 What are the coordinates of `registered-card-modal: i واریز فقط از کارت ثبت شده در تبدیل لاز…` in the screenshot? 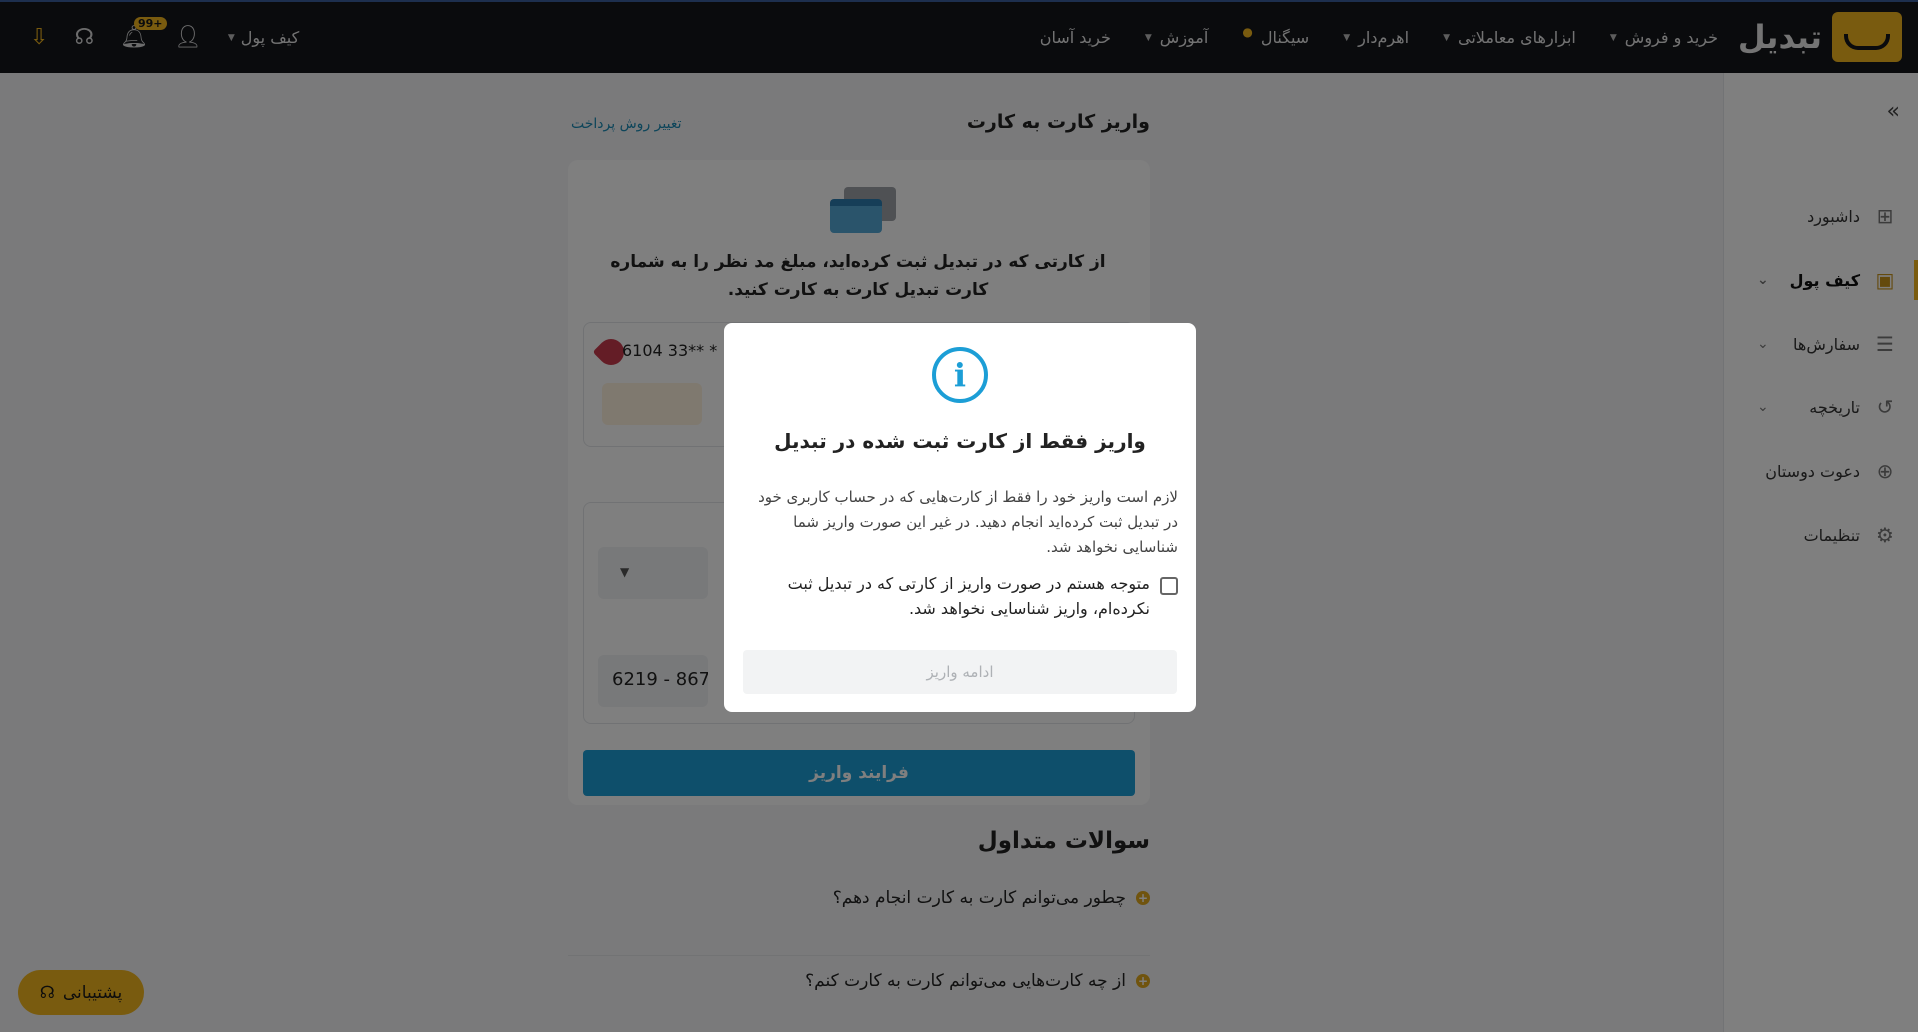 It's located at (960, 517).